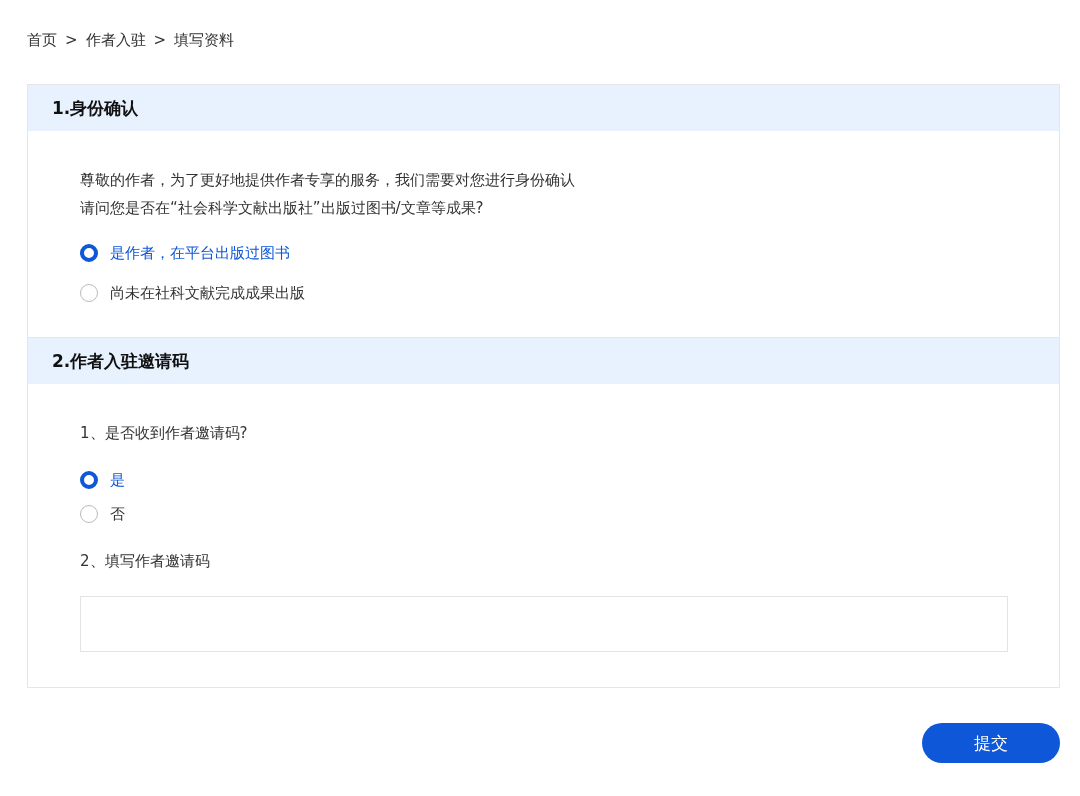 The height and width of the screenshot is (796, 1080). What do you see at coordinates (121, 361) in the screenshot?
I see `section-title: 2.作者入驻邀请码` at bounding box center [121, 361].